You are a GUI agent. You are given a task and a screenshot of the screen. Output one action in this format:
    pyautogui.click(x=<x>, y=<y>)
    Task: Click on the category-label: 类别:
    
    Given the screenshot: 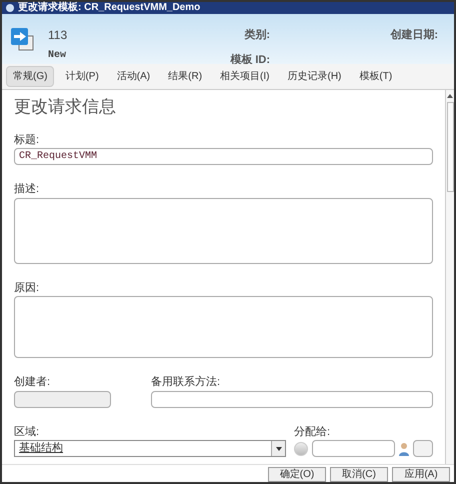 What is the action you would take?
    pyautogui.click(x=257, y=35)
    